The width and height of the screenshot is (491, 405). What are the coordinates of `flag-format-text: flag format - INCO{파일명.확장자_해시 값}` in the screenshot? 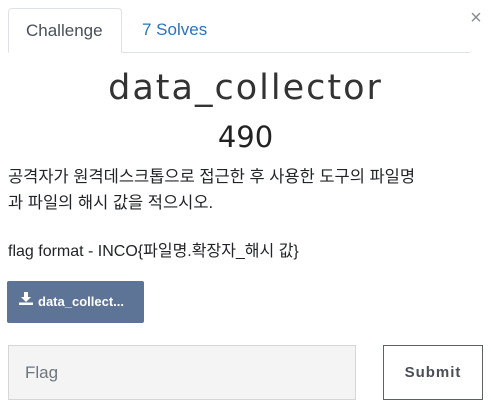 It's located at (153, 251).